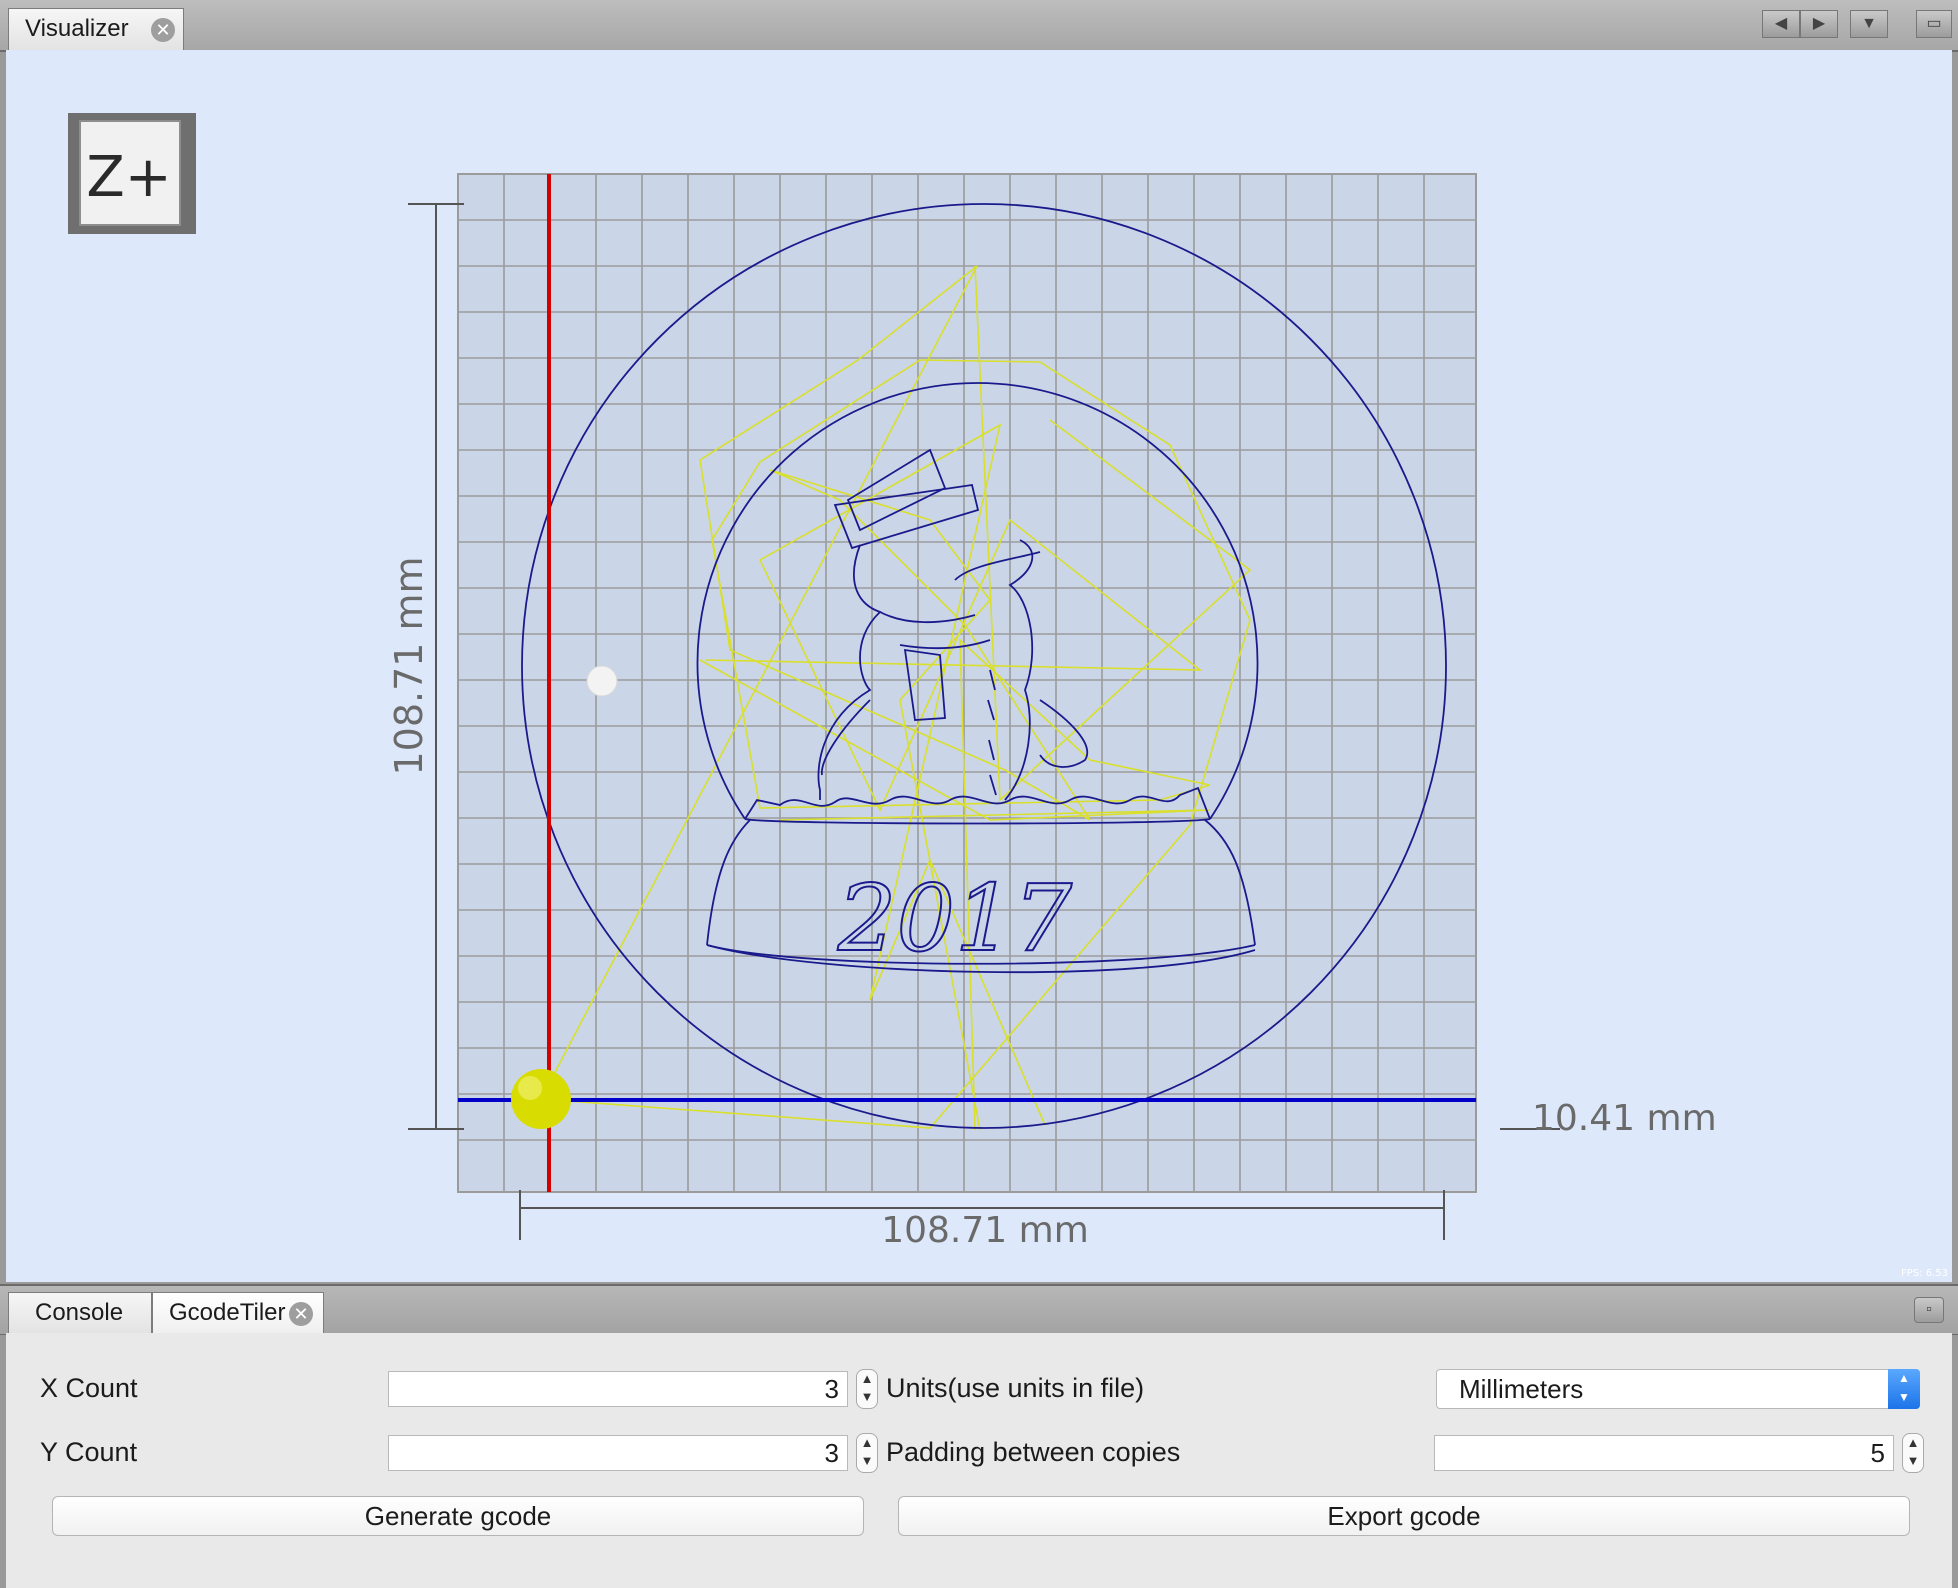 This screenshot has width=1958, height=1588. I want to click on minimize-panel-icon: ▫, so click(1929, 1310).